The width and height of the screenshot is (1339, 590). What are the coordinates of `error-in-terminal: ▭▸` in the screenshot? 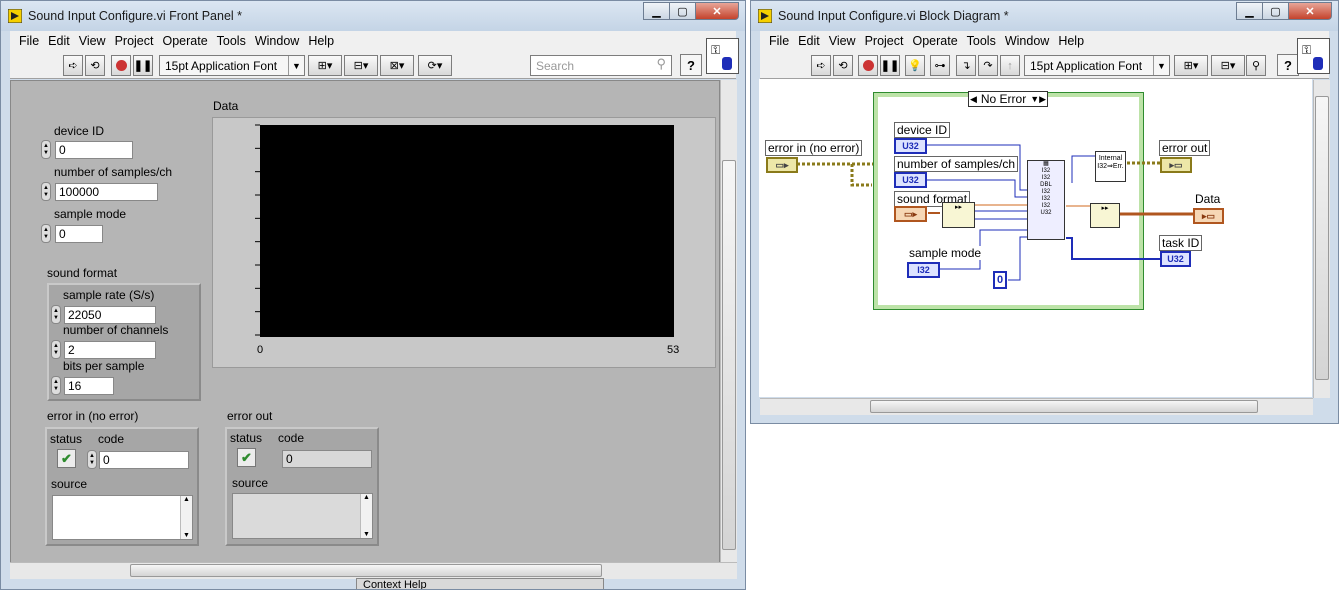 It's located at (782, 165).